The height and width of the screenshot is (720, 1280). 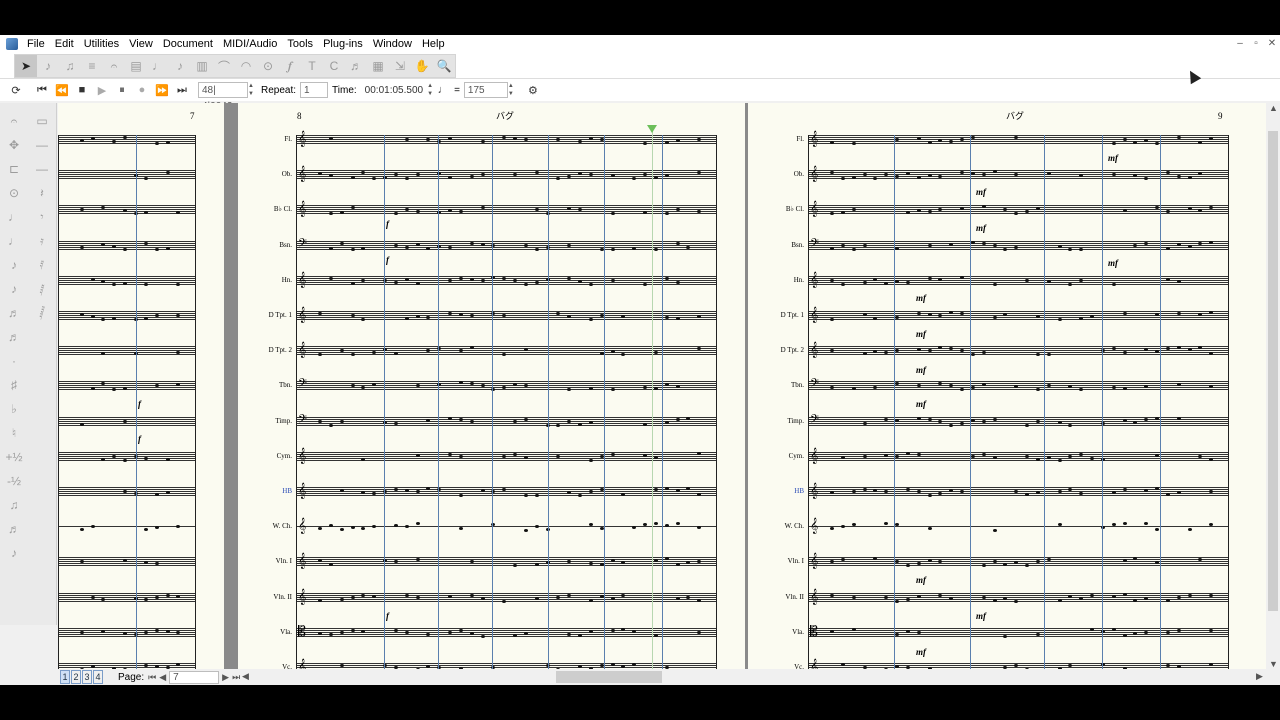 I want to click on close-button: ✕, so click(x=1272, y=44).